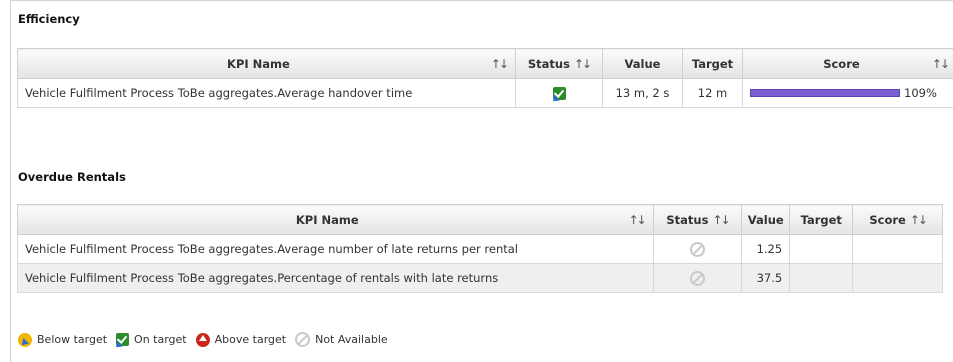 This screenshot has width=953, height=362. Describe the element at coordinates (72, 177) in the screenshot. I see `section-title-overdue-rentals: Overdue Rentals` at that location.